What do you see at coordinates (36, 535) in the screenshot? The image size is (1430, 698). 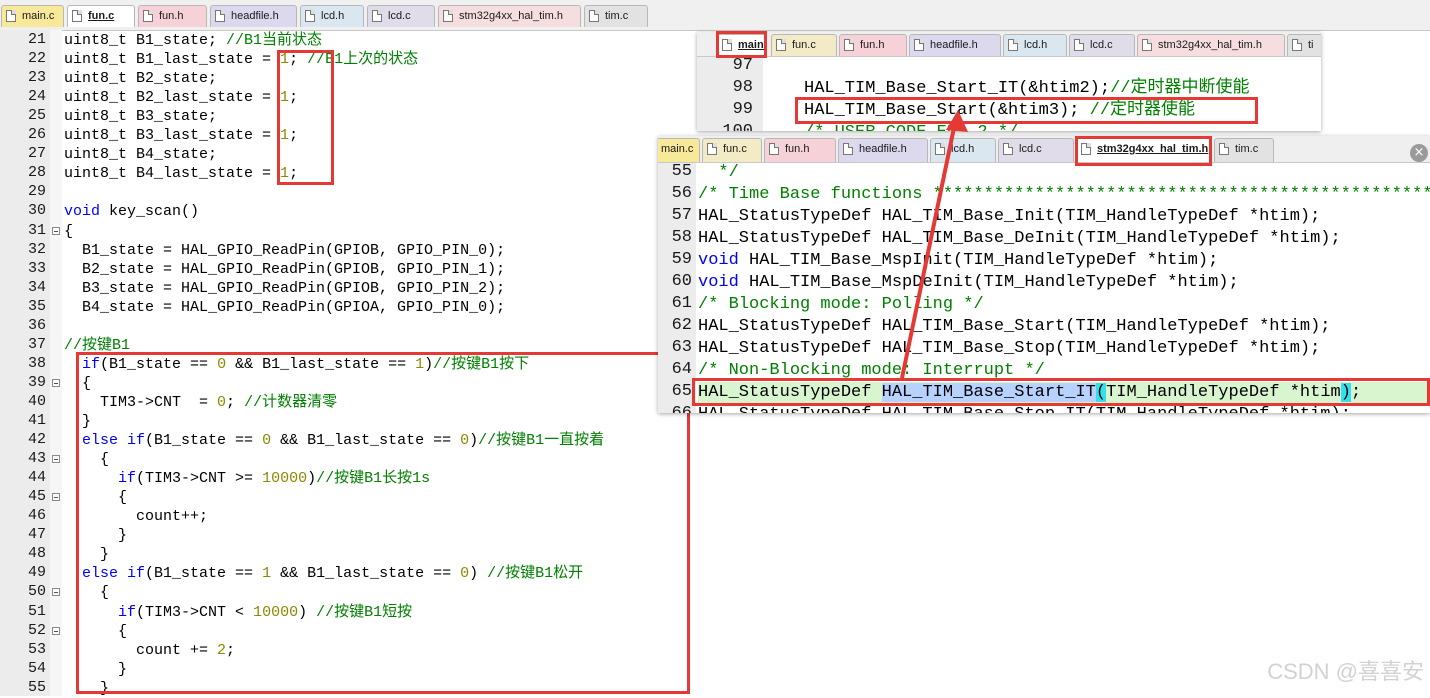 I see `line-number: 47` at bounding box center [36, 535].